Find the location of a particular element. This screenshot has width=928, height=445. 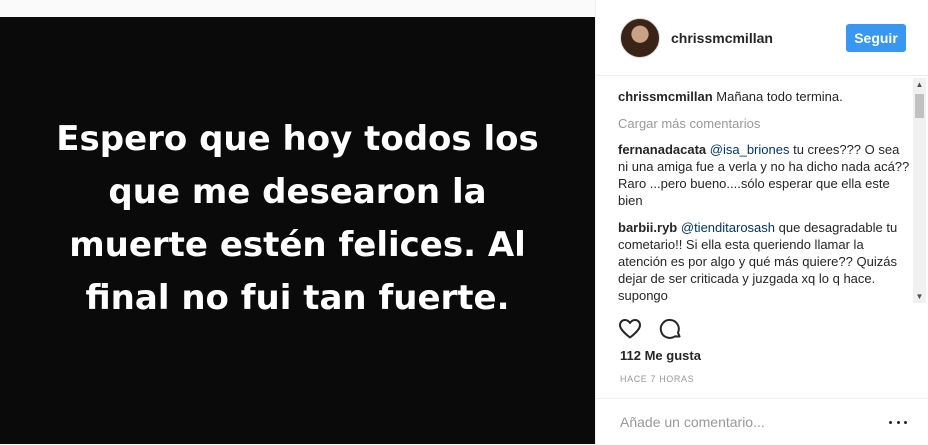

post-header: chrissmcmillan Seguir is located at coordinates (762, 38).